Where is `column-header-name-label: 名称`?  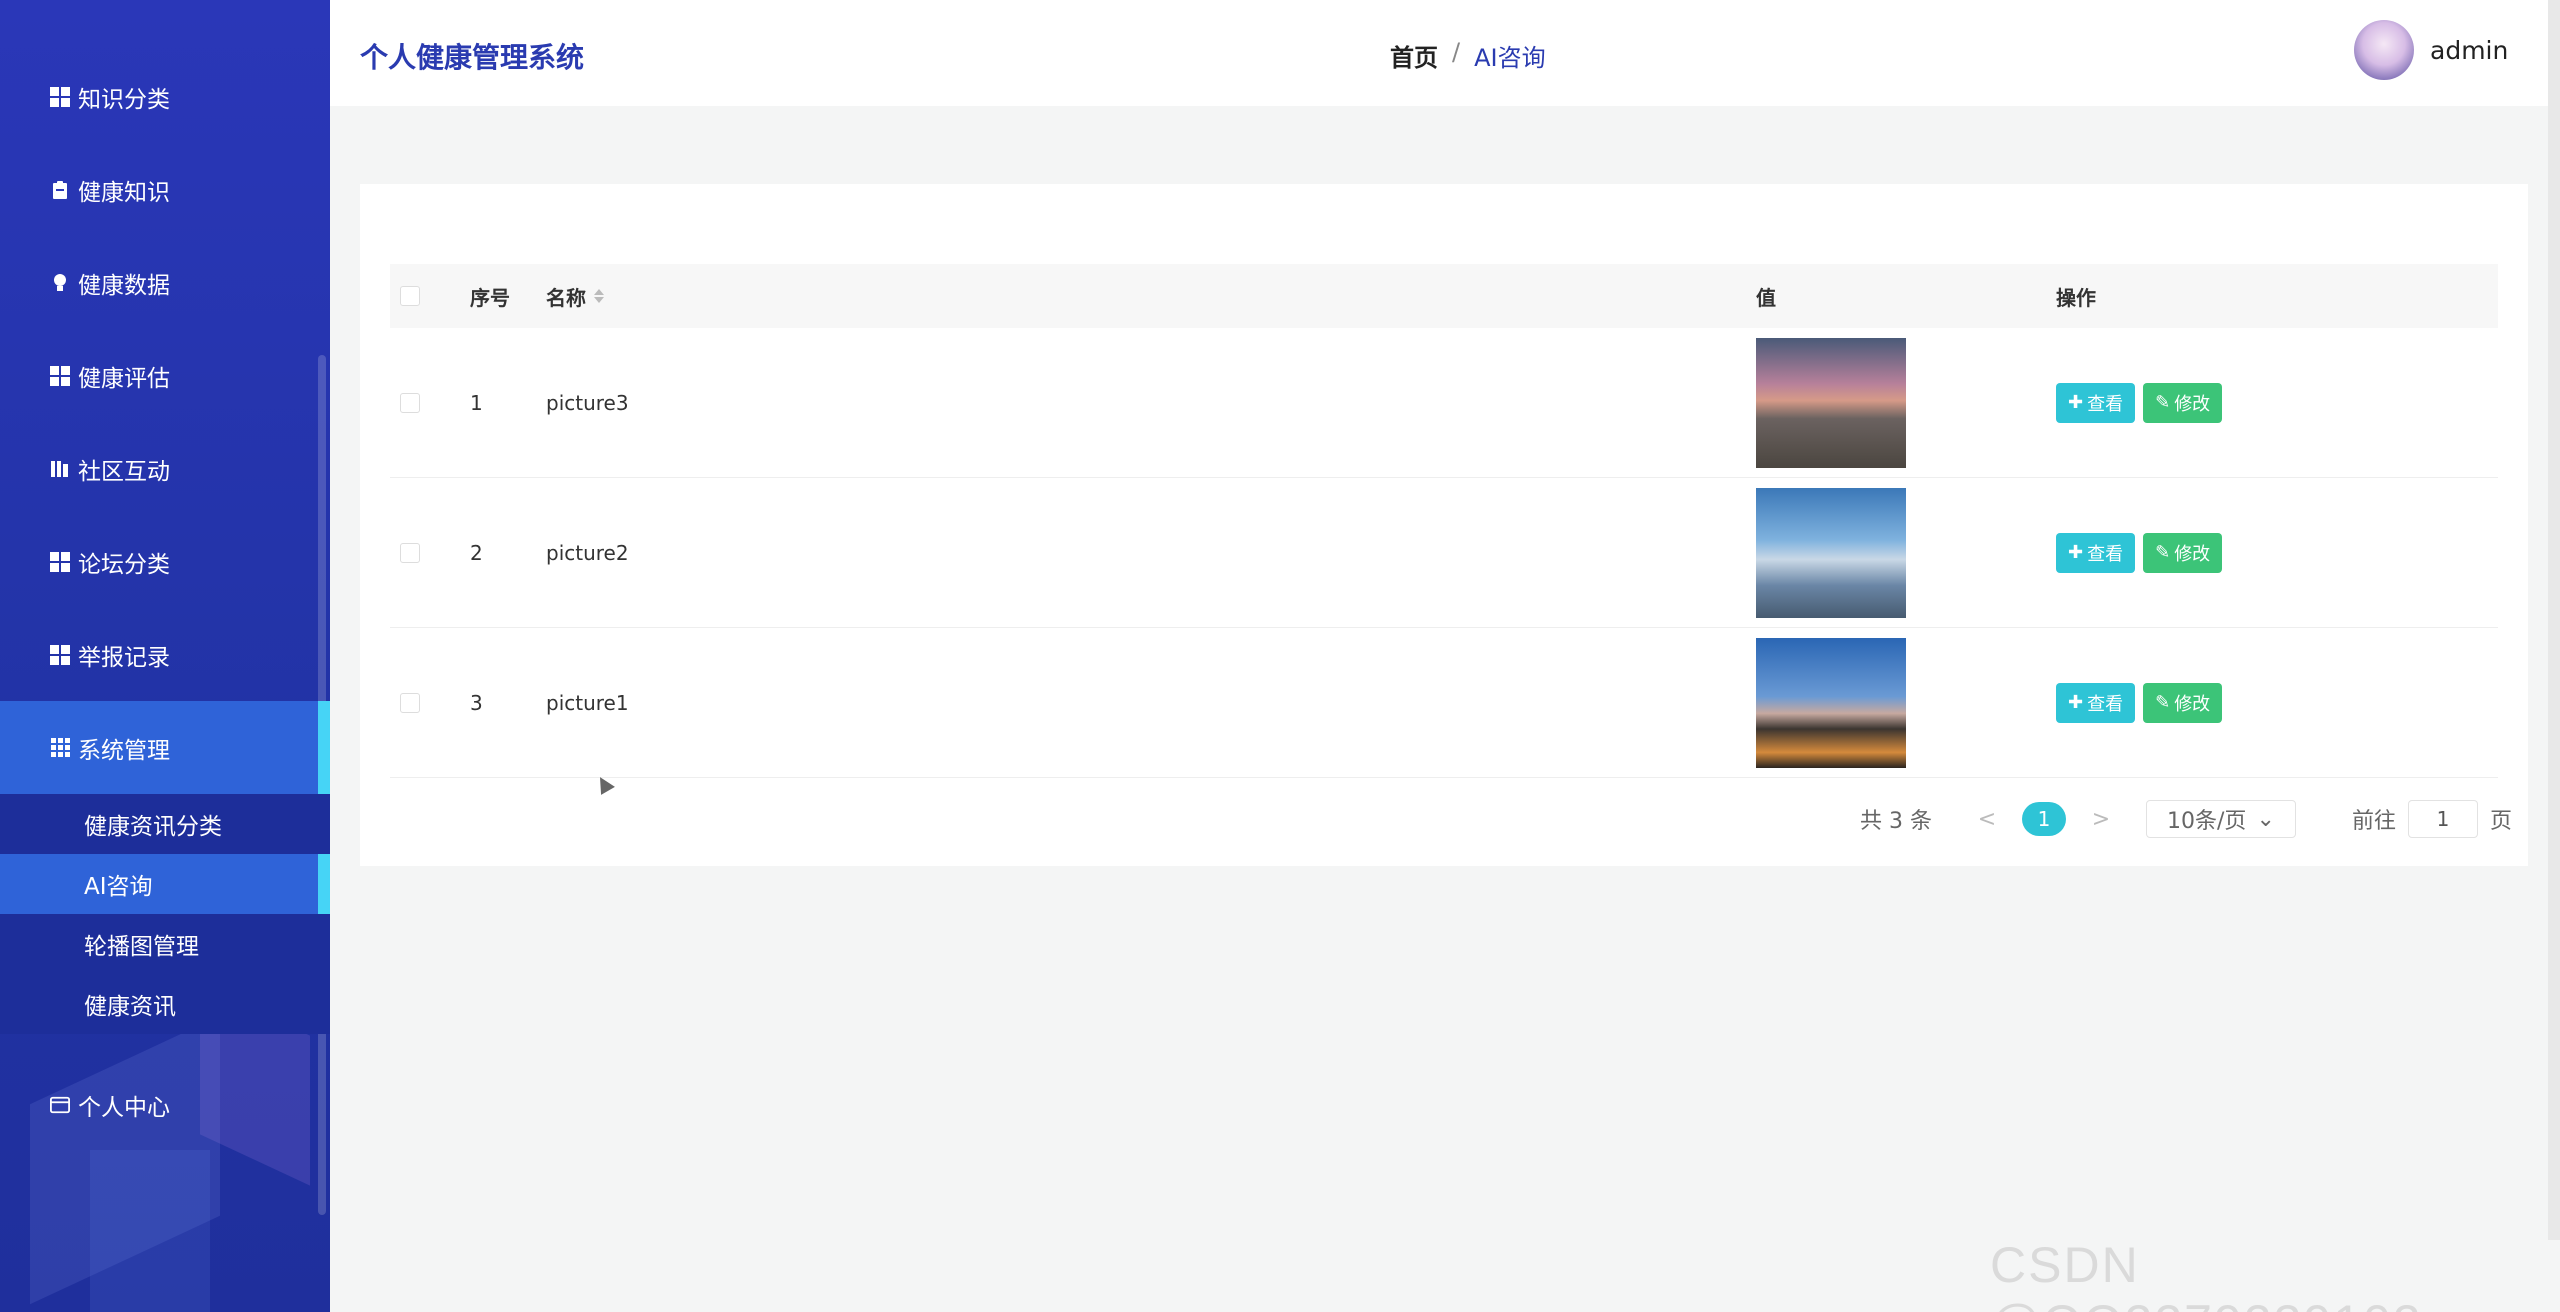
column-header-name-label: 名称 is located at coordinates (566, 297).